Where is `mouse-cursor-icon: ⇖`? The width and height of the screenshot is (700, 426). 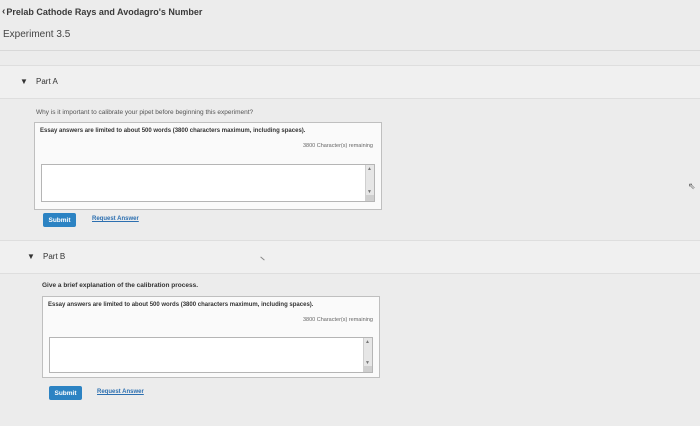
mouse-cursor-icon: ⇖ is located at coordinates (692, 186).